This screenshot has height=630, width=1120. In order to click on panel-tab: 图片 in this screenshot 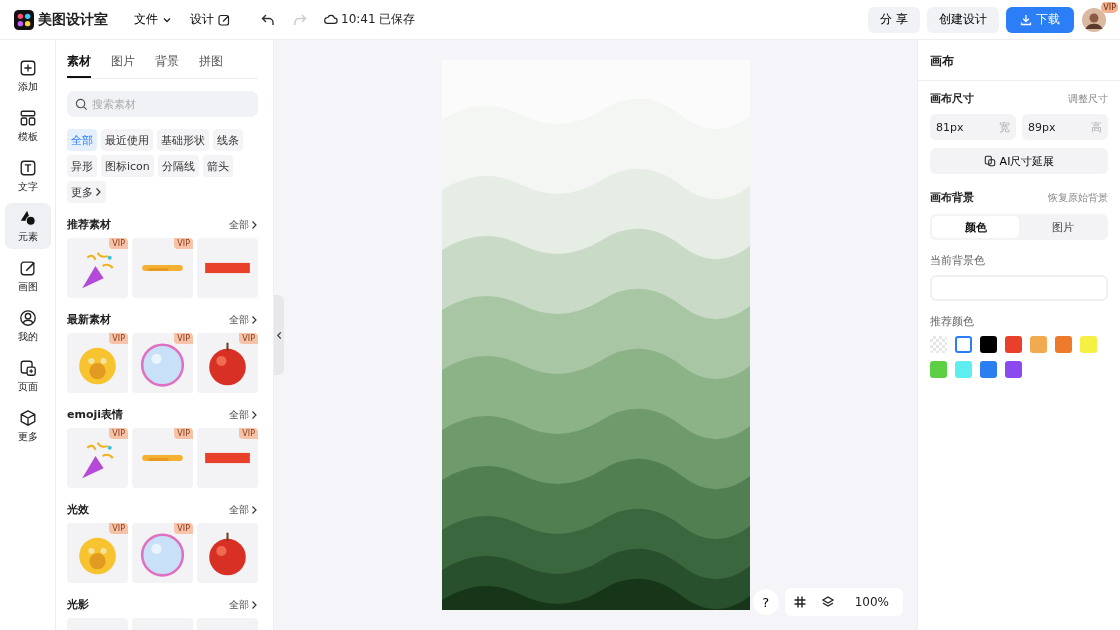, I will do `click(123, 64)`.